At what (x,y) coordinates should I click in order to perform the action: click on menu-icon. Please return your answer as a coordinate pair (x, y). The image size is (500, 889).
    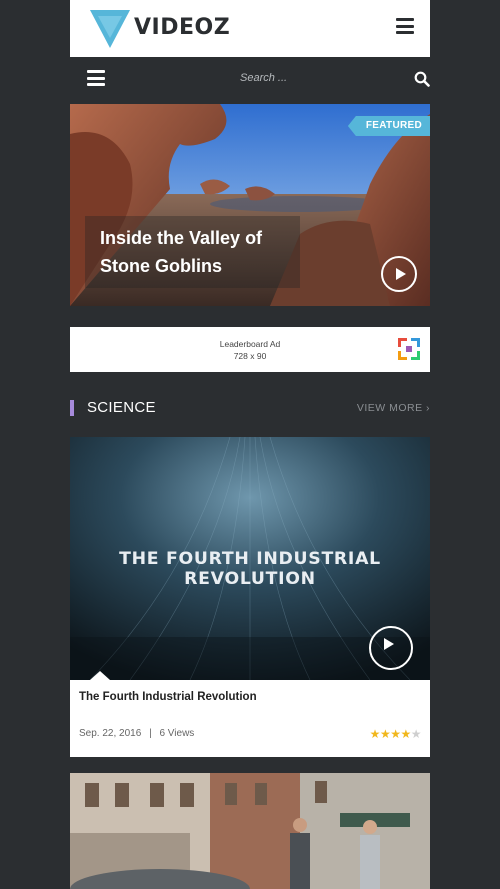
    Looking at the image, I should click on (405, 26).